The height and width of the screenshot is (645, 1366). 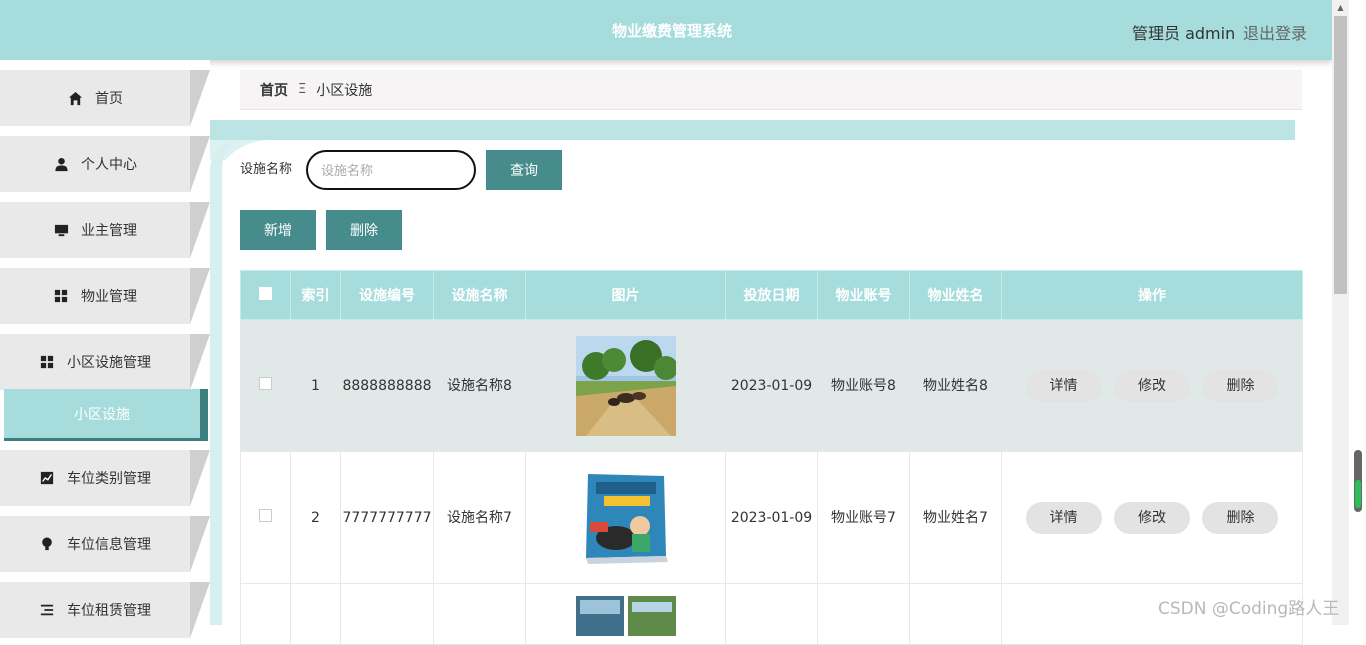 What do you see at coordinates (109, 297) in the screenshot?
I see `sidebar-item-label: 物业管理` at bounding box center [109, 297].